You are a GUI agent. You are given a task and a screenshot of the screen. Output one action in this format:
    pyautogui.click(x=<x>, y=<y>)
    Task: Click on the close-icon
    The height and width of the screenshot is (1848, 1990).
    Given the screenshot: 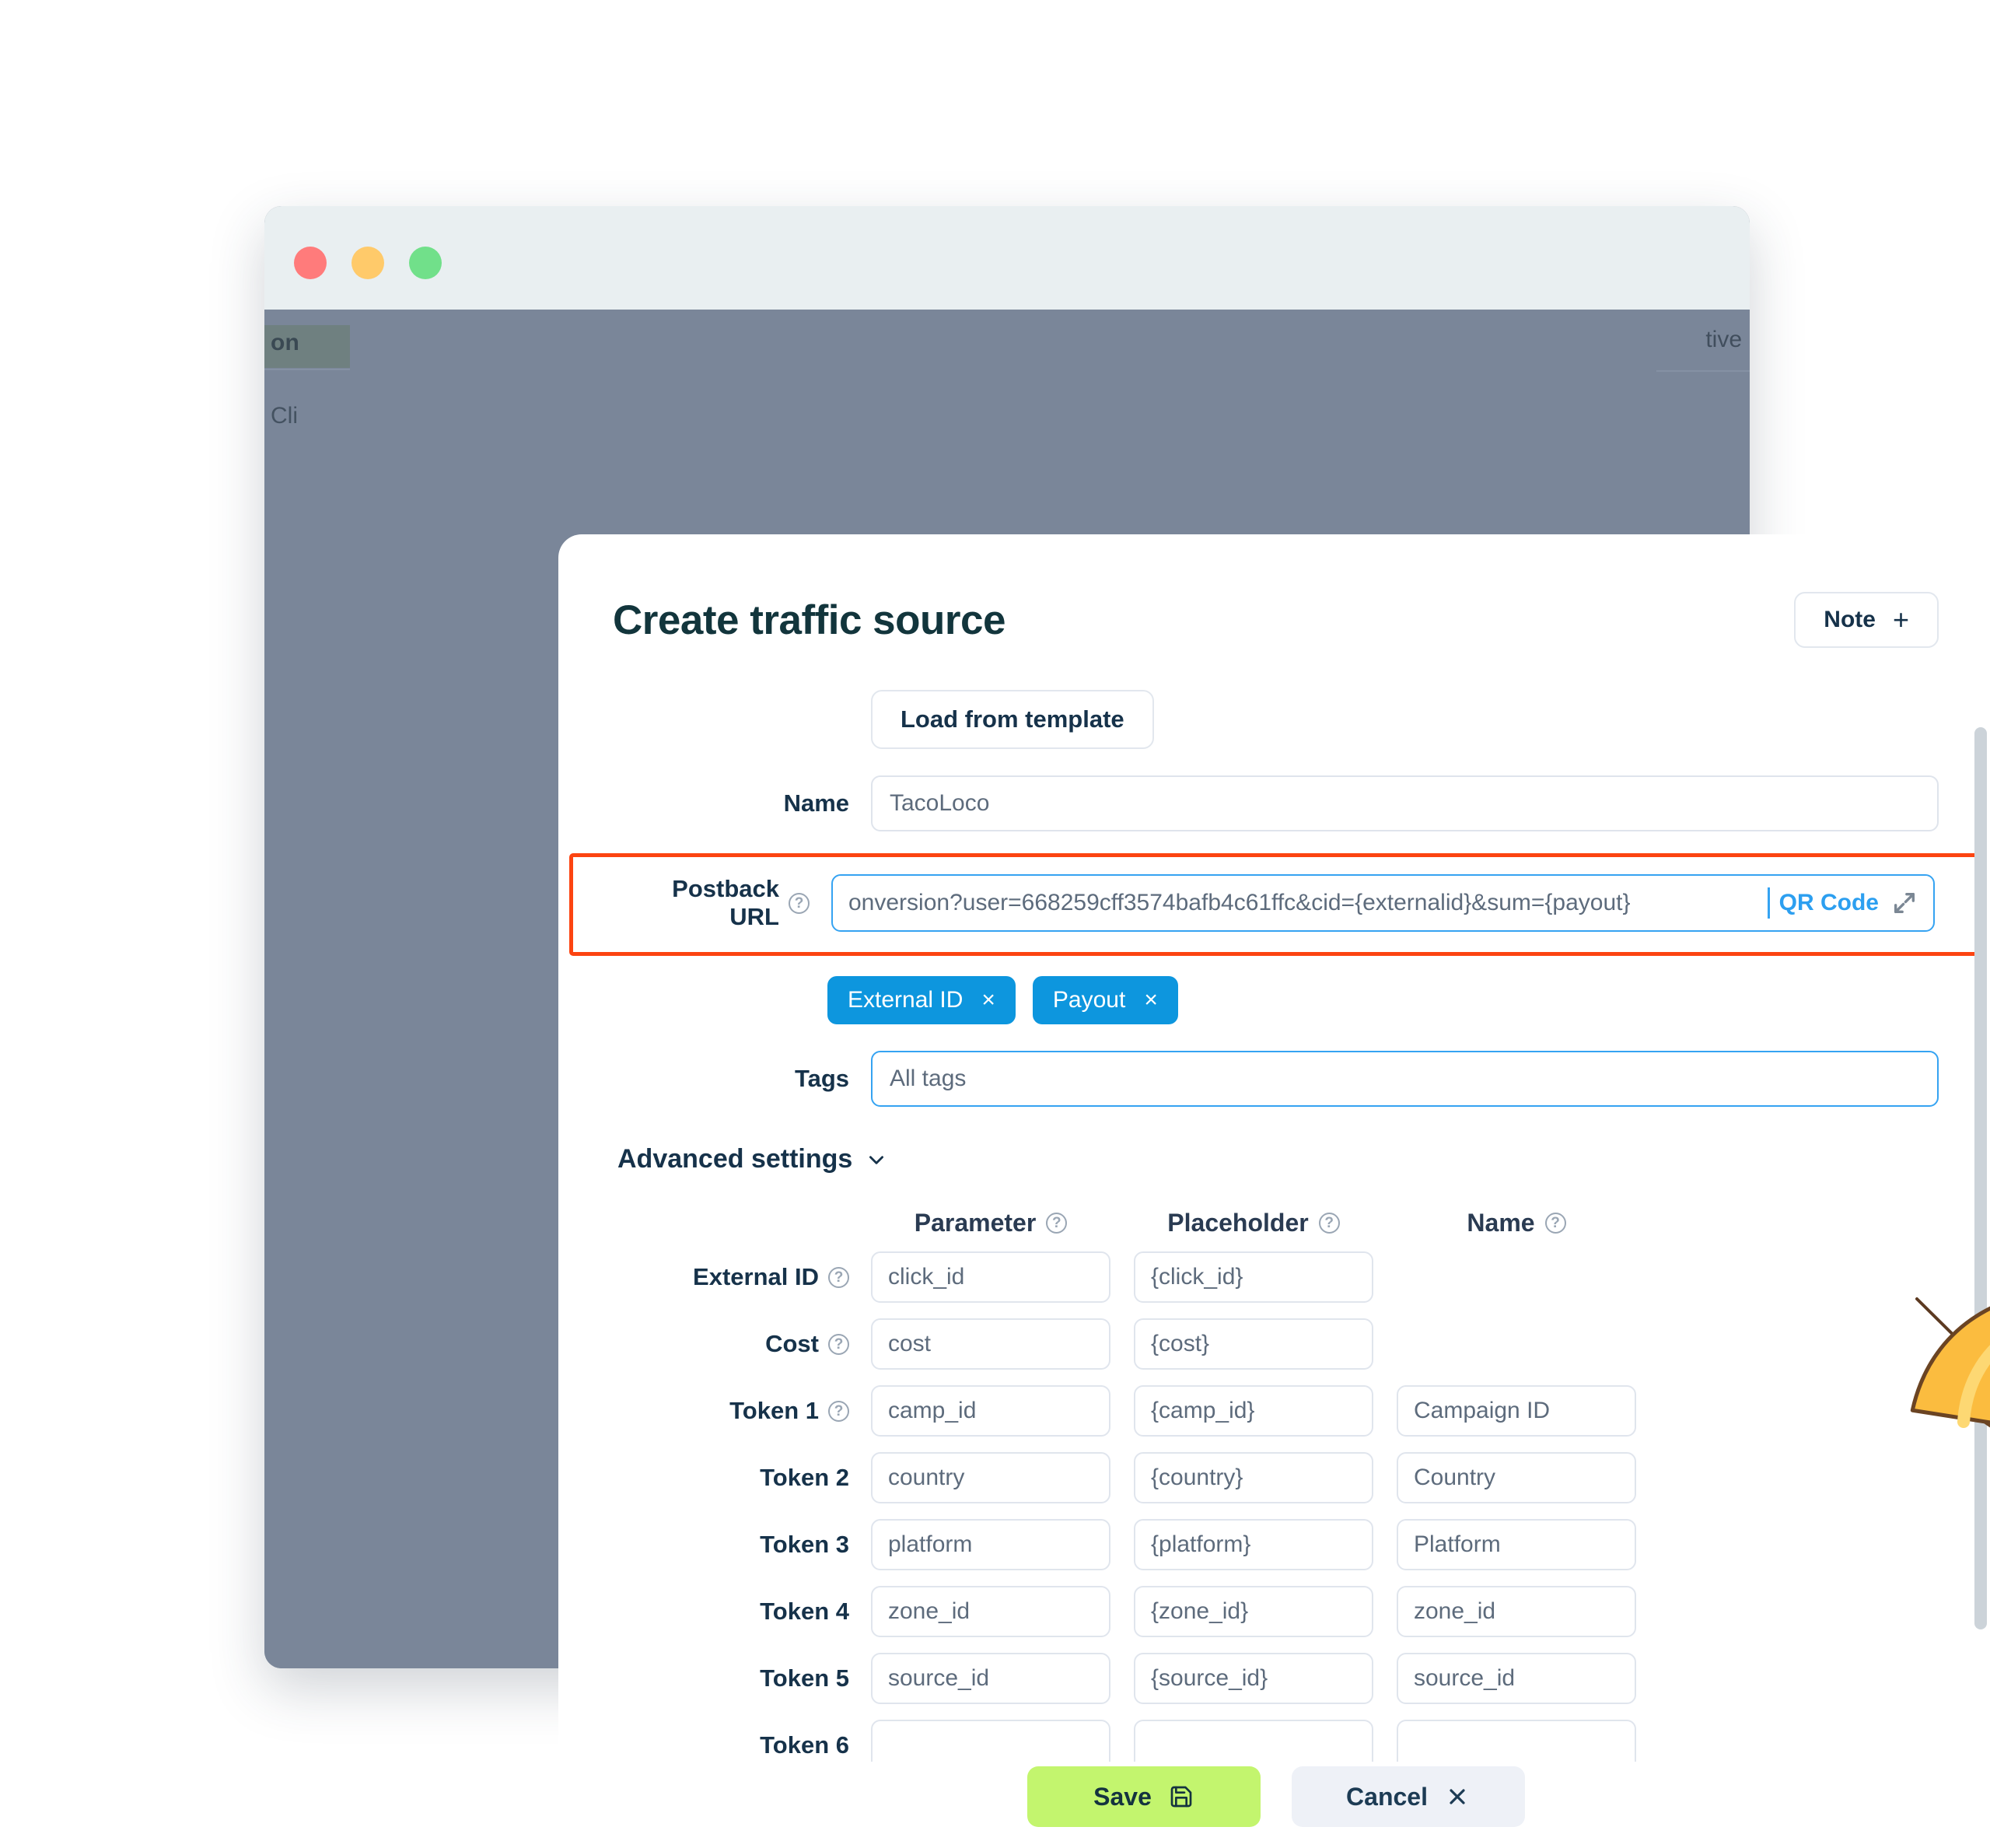 What is the action you would take?
    pyautogui.click(x=1457, y=1797)
    